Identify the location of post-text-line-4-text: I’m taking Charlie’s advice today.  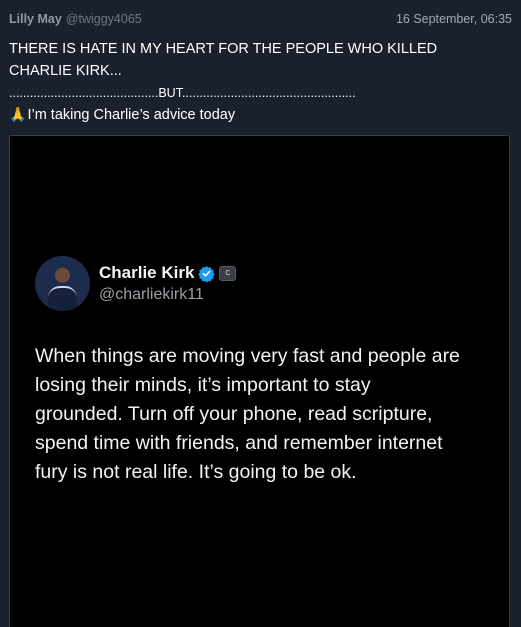
(131, 115).